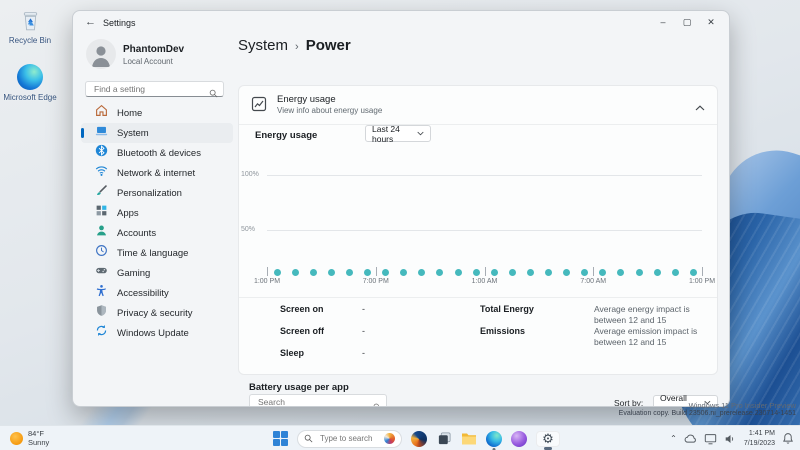  What do you see at coordinates (137, 233) in the screenshot?
I see `sidebar-item-label: Accounts` at bounding box center [137, 233].